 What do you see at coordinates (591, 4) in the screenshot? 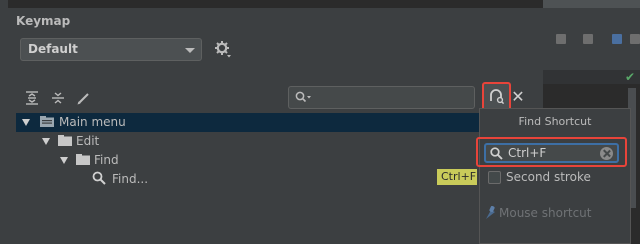
I see `background-toolbar` at bounding box center [591, 4].